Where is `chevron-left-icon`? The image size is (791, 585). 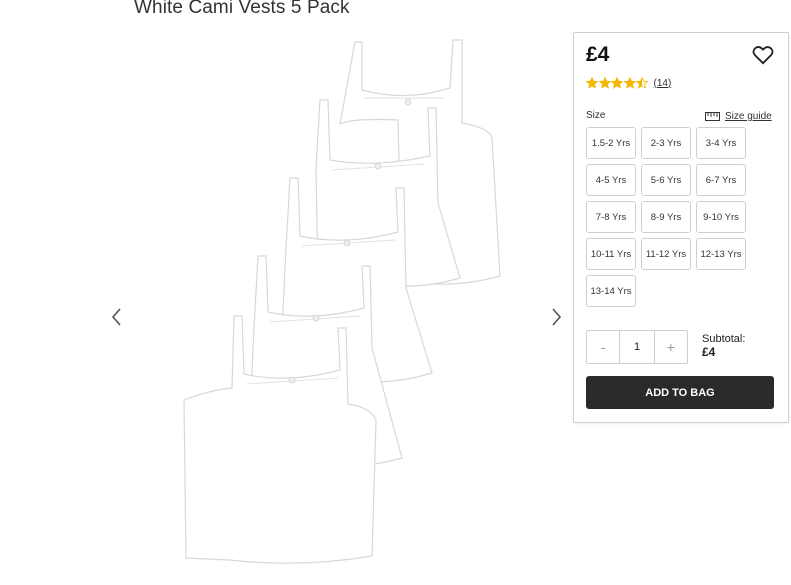
chevron-left-icon is located at coordinates (116, 317).